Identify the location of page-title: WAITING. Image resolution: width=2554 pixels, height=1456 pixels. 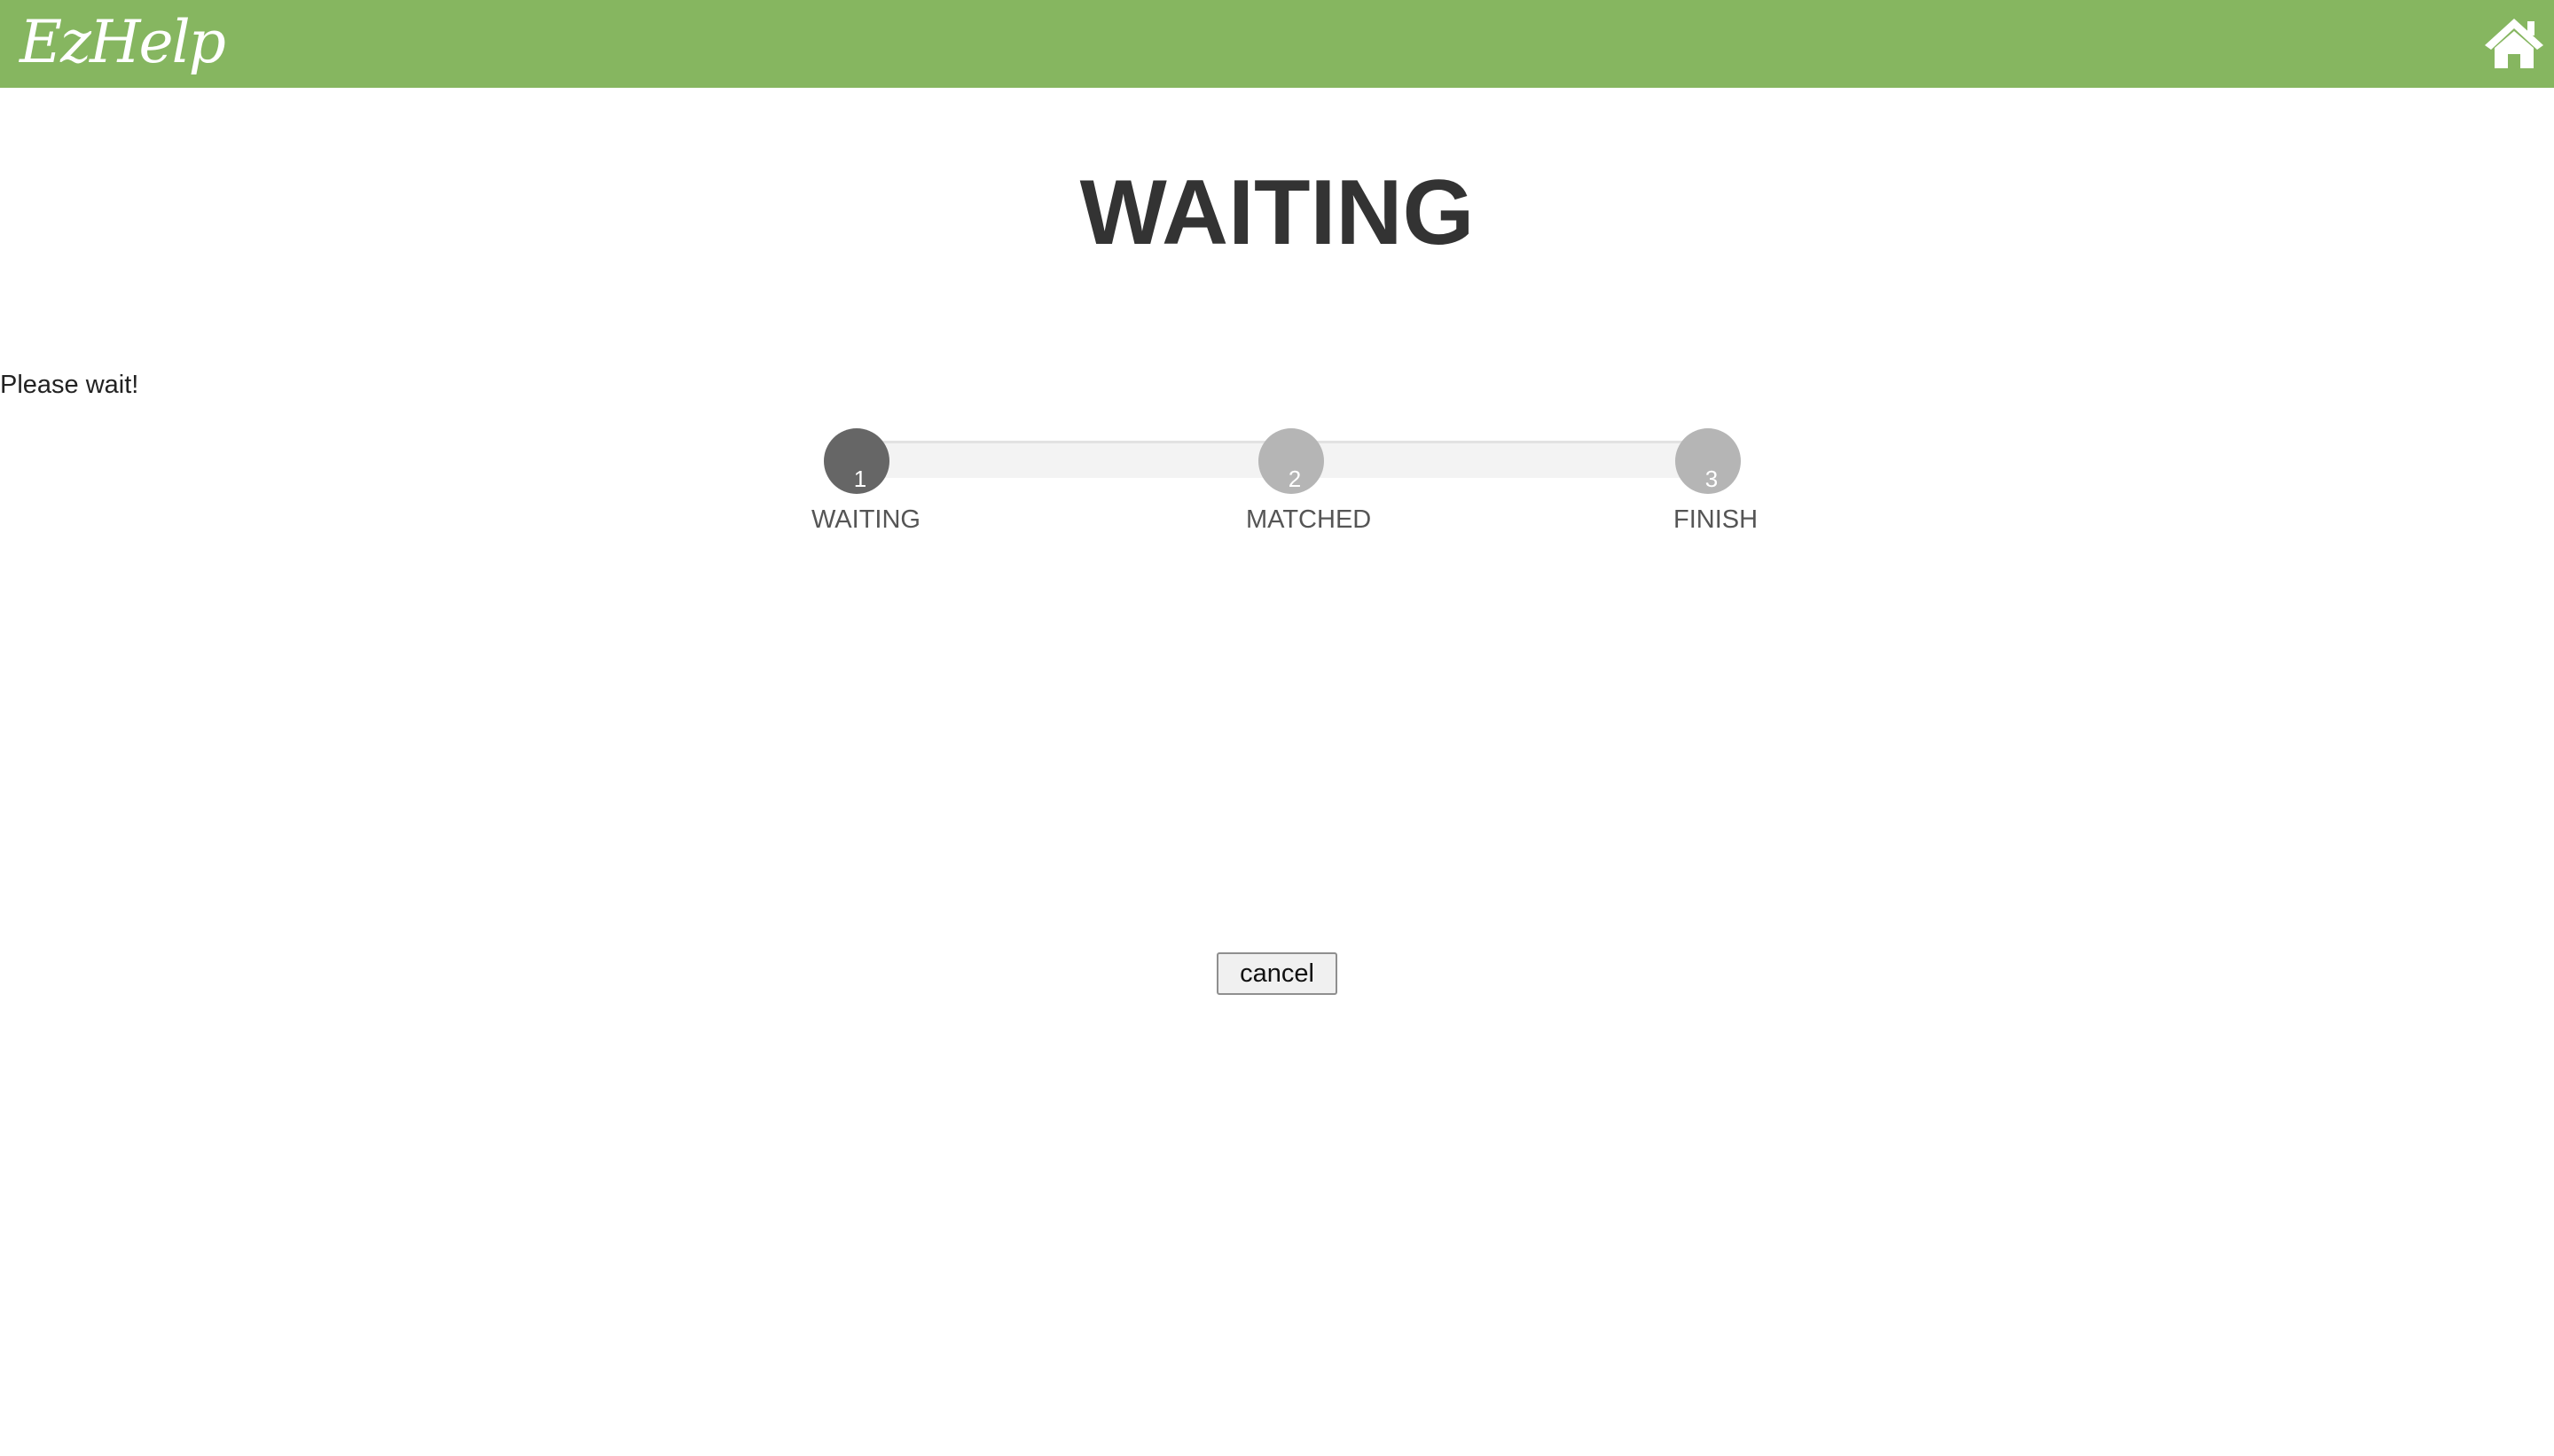
(1277, 212).